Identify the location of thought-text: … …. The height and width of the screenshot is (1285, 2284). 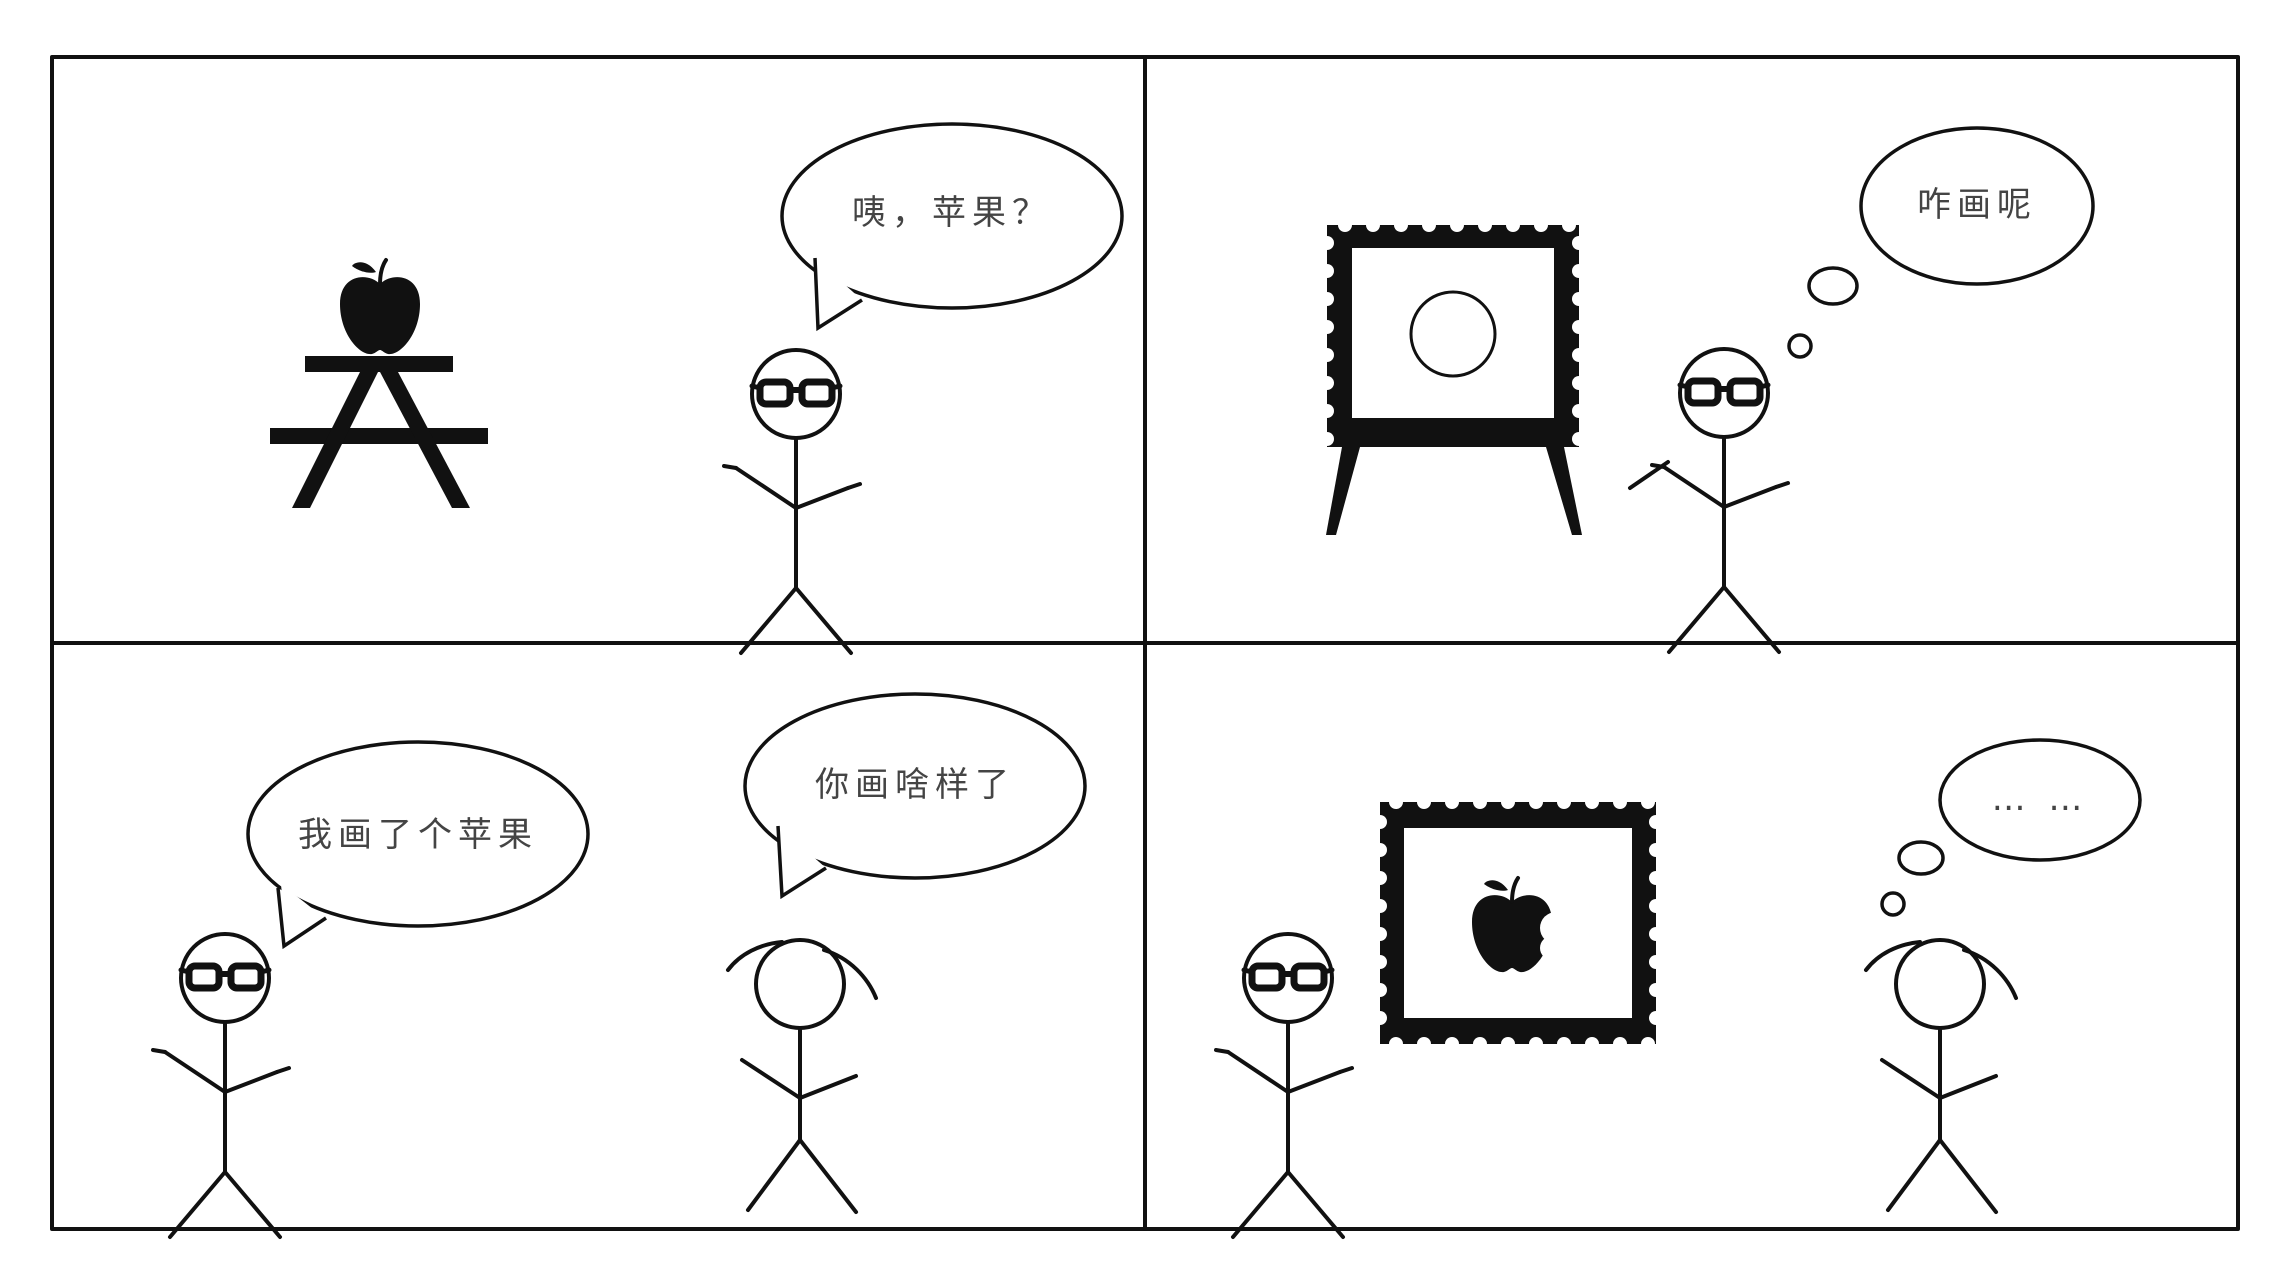
(2040, 799).